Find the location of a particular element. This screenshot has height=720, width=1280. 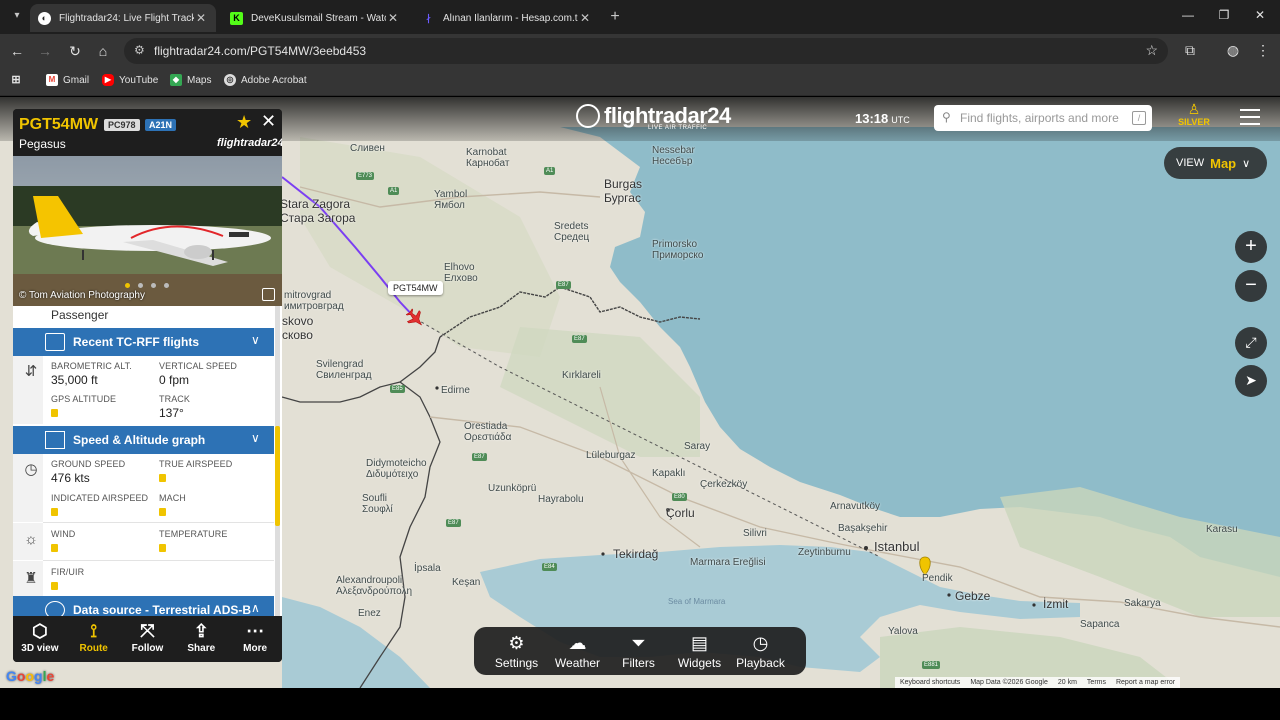

3d-view-button: ⬡ 3D view is located at coordinates (40, 639).